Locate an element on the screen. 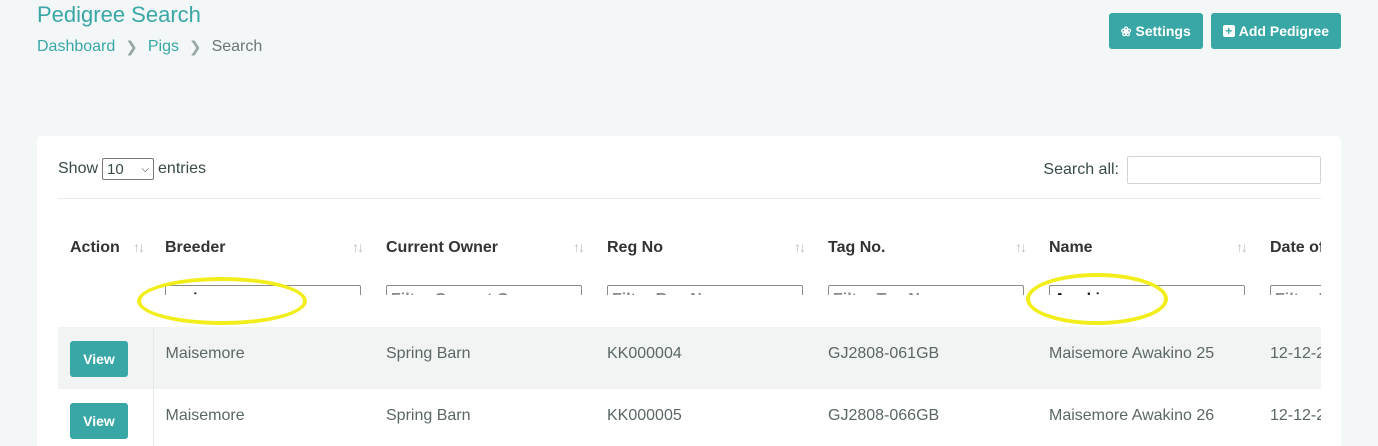 This screenshot has width=1378, height=446. column-header-reg-no: Reg No ↑↓ Filter Reg No is located at coordinates (705, 247).